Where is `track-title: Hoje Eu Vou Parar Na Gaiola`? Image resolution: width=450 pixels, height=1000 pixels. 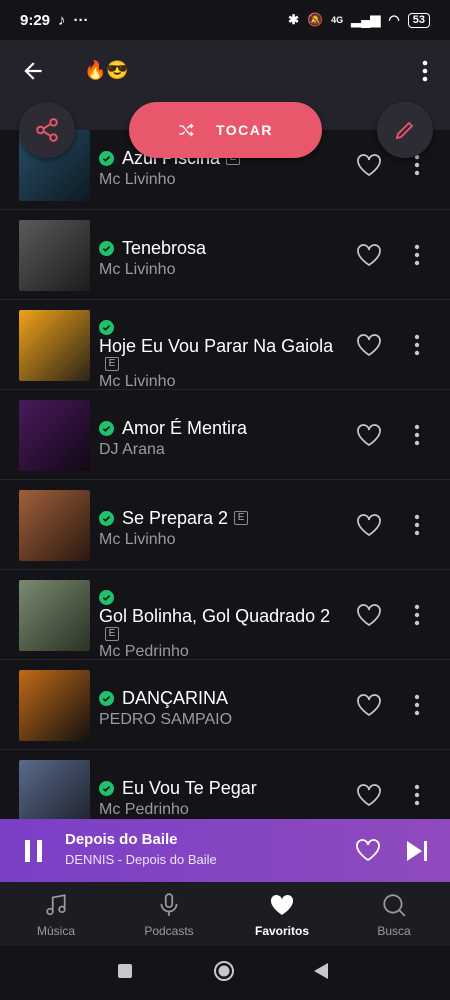 track-title: Hoje Eu Vou Parar Na Gaiola is located at coordinates (216, 346).